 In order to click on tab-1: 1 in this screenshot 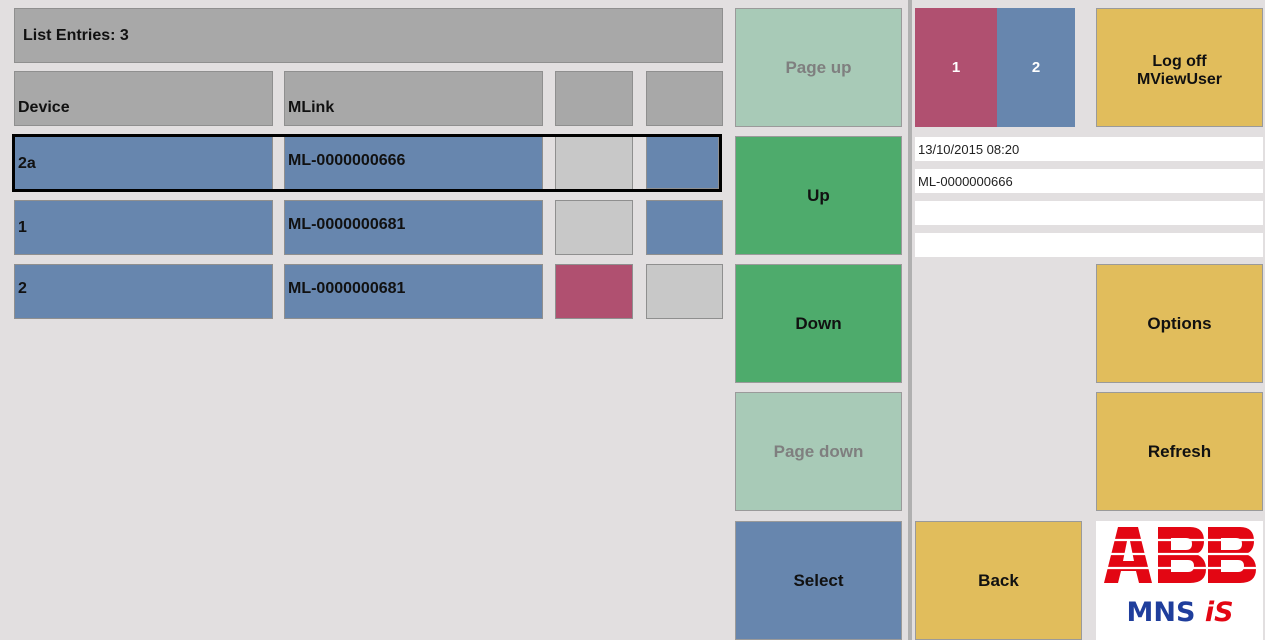, I will do `click(956, 67)`.